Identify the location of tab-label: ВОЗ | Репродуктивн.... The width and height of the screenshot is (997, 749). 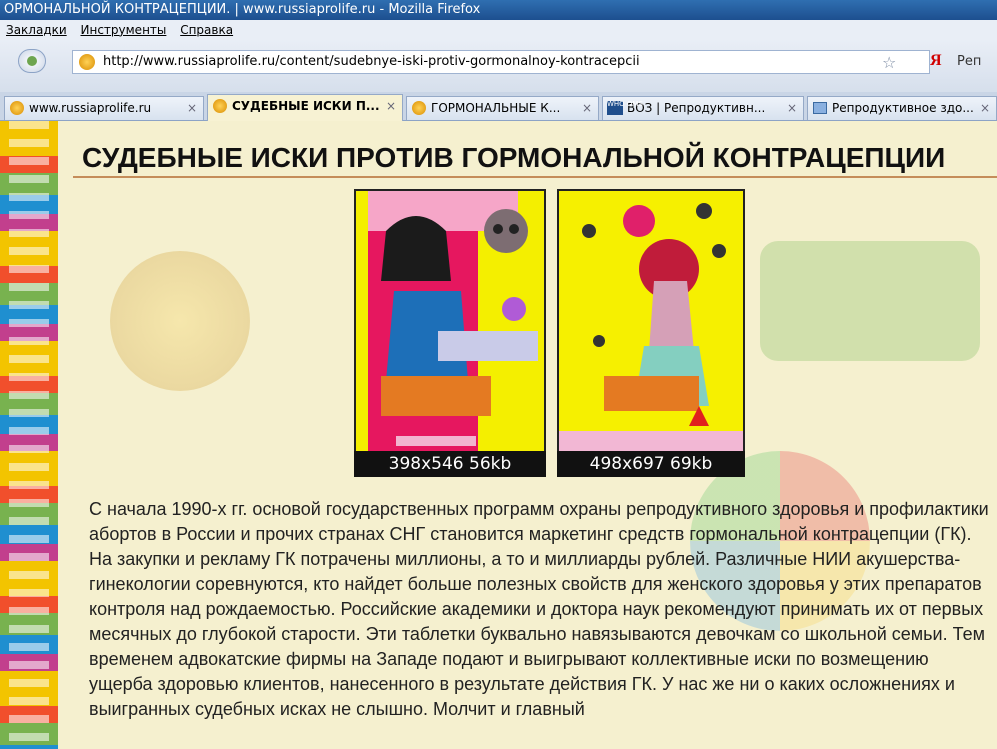
(696, 108).